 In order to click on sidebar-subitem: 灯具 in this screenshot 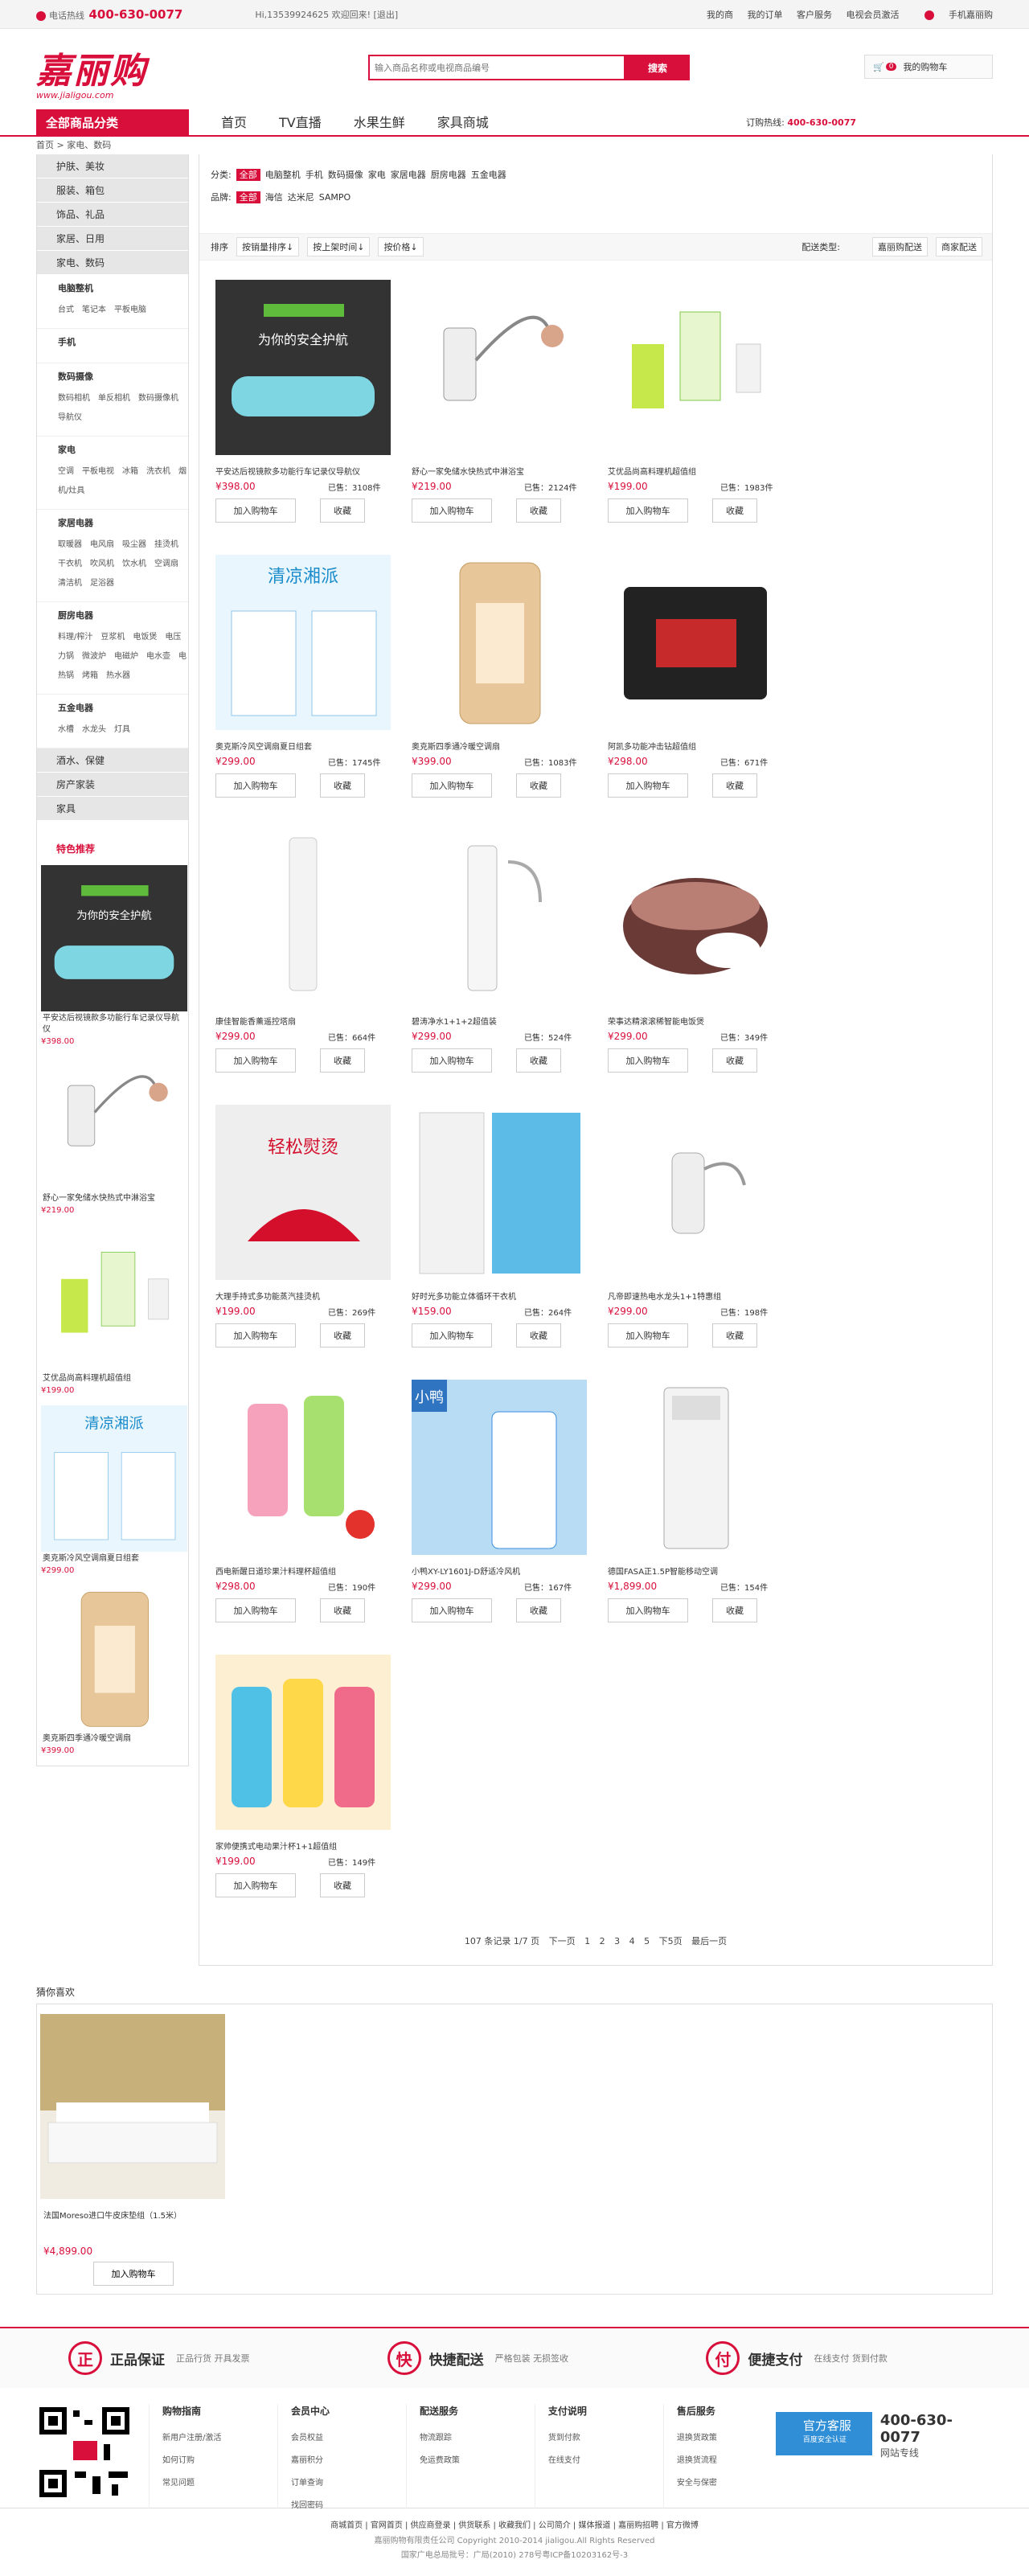, I will do `click(122, 729)`.